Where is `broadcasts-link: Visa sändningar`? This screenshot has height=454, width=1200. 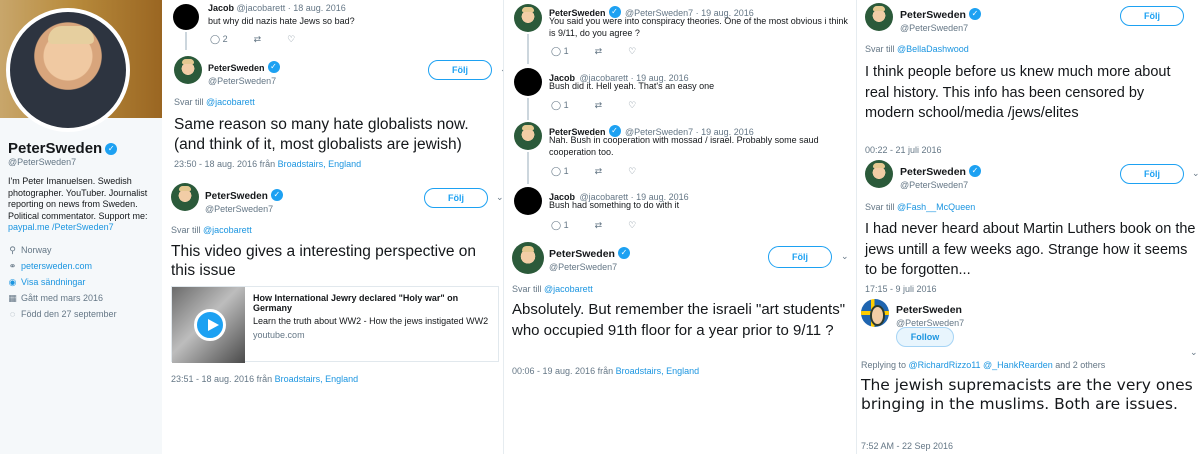 broadcasts-link: Visa sändningar is located at coordinates (53, 282).